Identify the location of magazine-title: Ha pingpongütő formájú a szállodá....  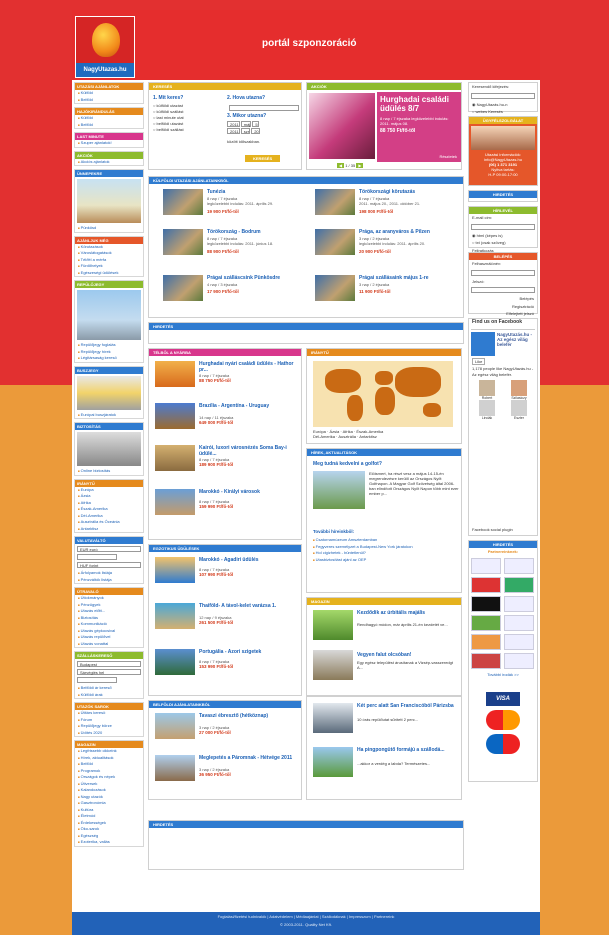
(407, 750).